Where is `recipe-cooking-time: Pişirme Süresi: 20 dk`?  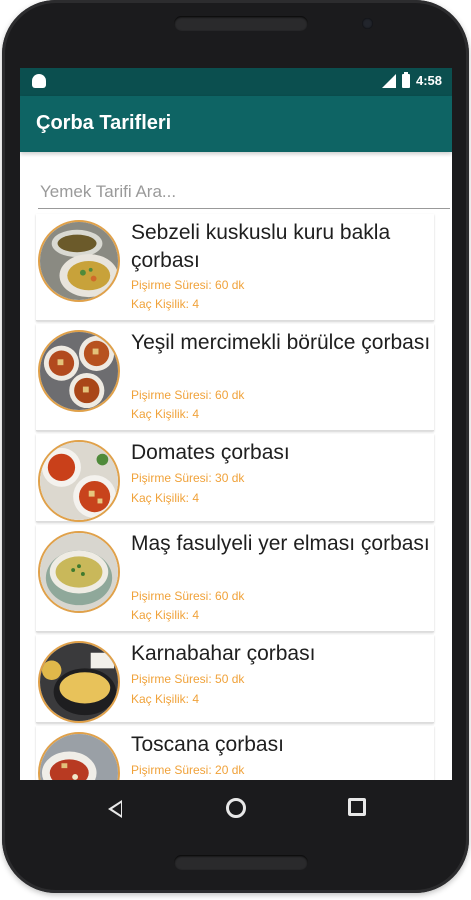
recipe-cooking-time: Pişirme Süresi: 20 dk is located at coordinates (188, 770).